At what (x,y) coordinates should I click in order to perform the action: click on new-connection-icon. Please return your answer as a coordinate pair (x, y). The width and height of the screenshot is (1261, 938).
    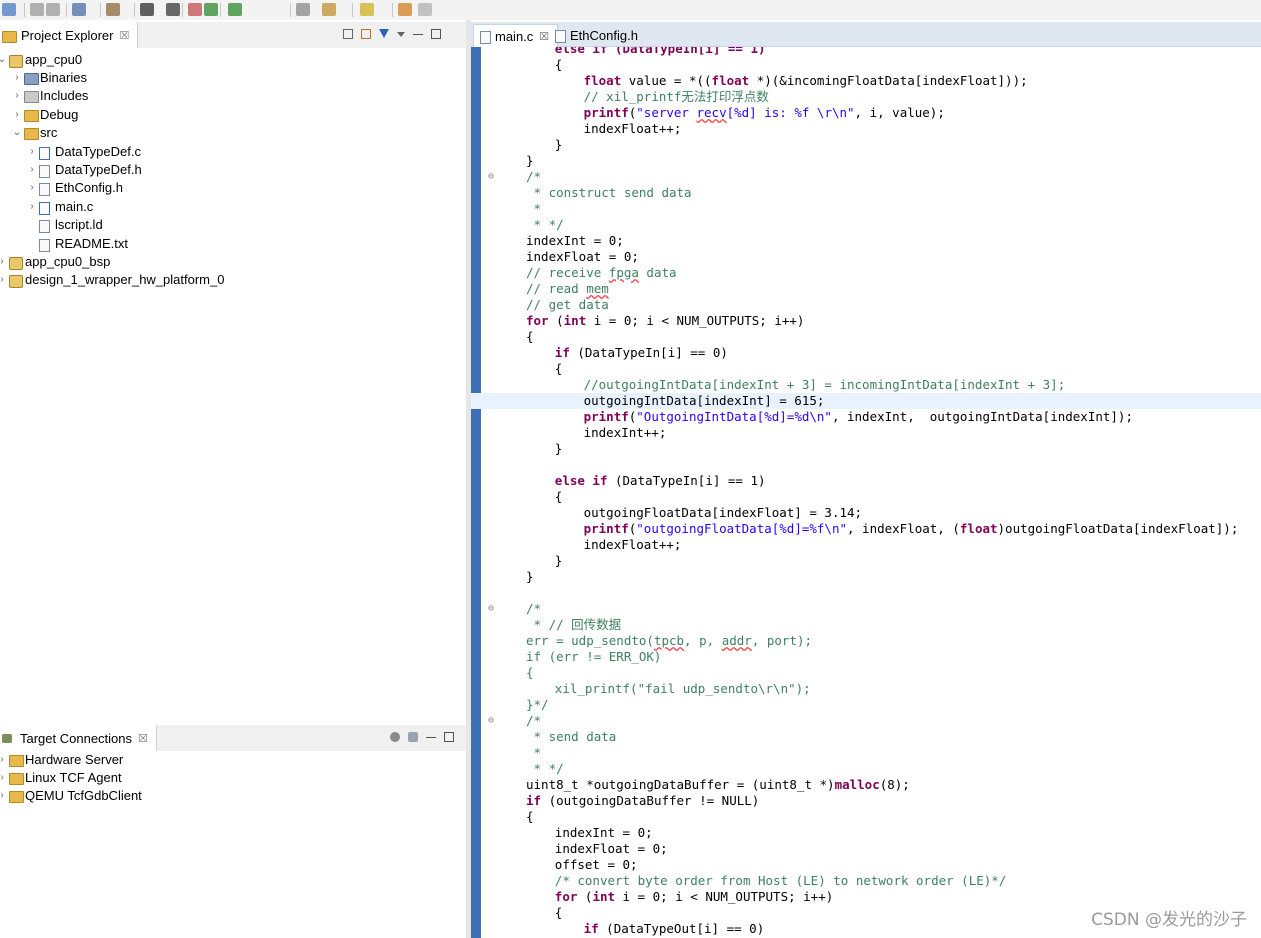
    Looking at the image, I should click on (395, 737).